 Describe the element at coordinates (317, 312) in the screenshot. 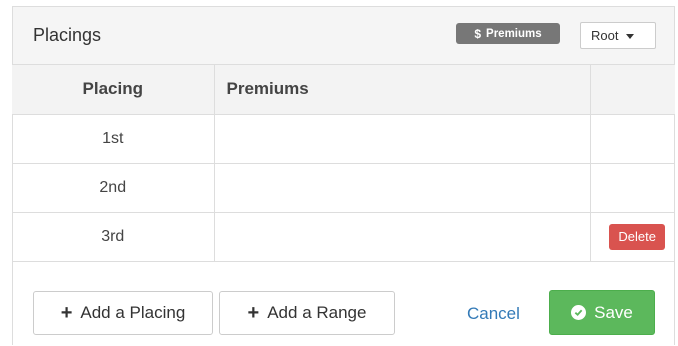

I see `add-range-label: Add a Range` at that location.